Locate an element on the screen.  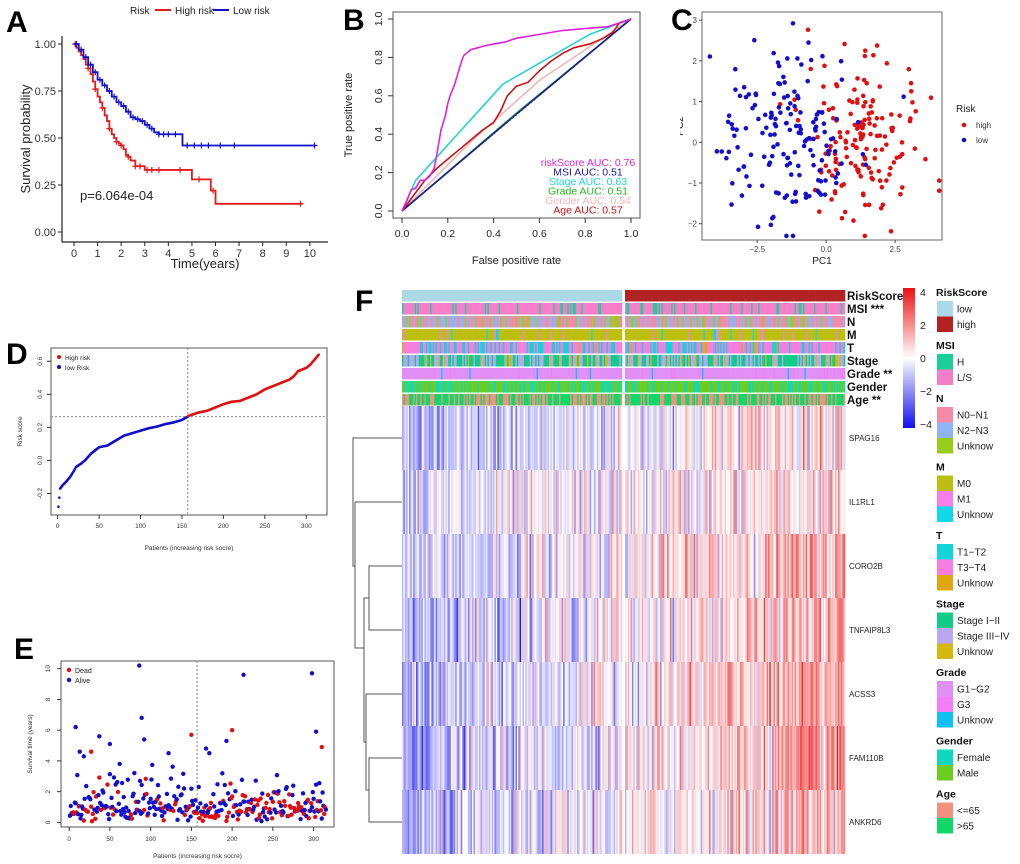
x-tick-label: 0.2 is located at coordinates (447, 234).